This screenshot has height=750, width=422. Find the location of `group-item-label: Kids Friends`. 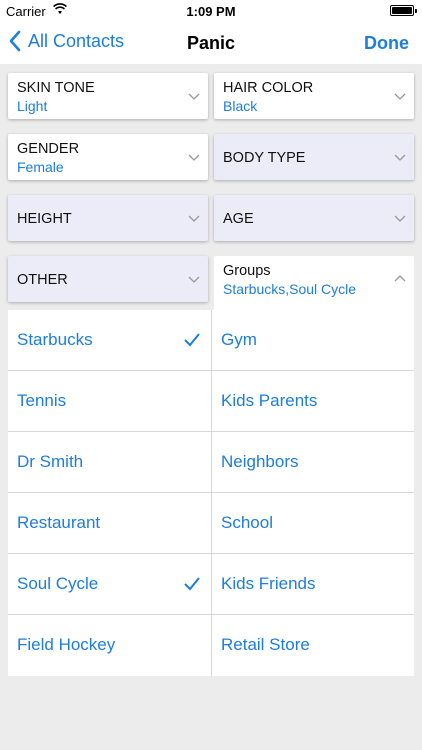

group-item-label: Kids Friends is located at coordinates (268, 583).